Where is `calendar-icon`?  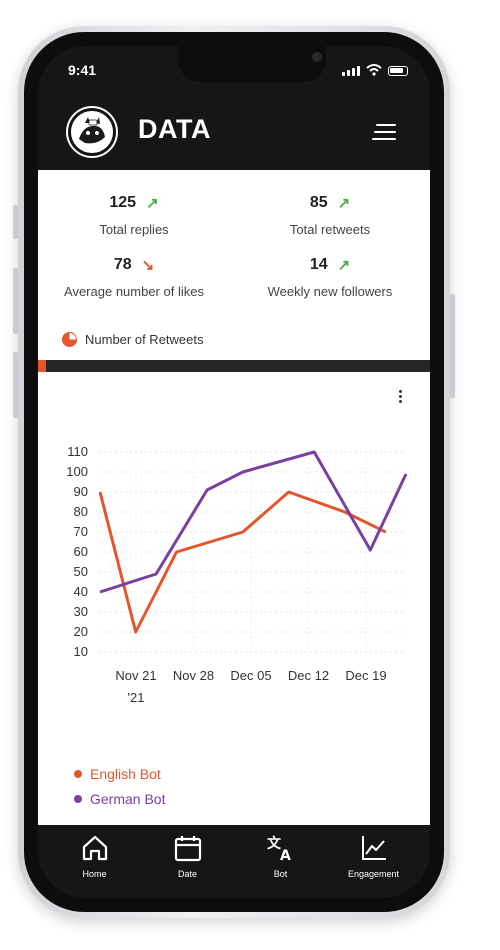
calendar-icon is located at coordinates (187, 849).